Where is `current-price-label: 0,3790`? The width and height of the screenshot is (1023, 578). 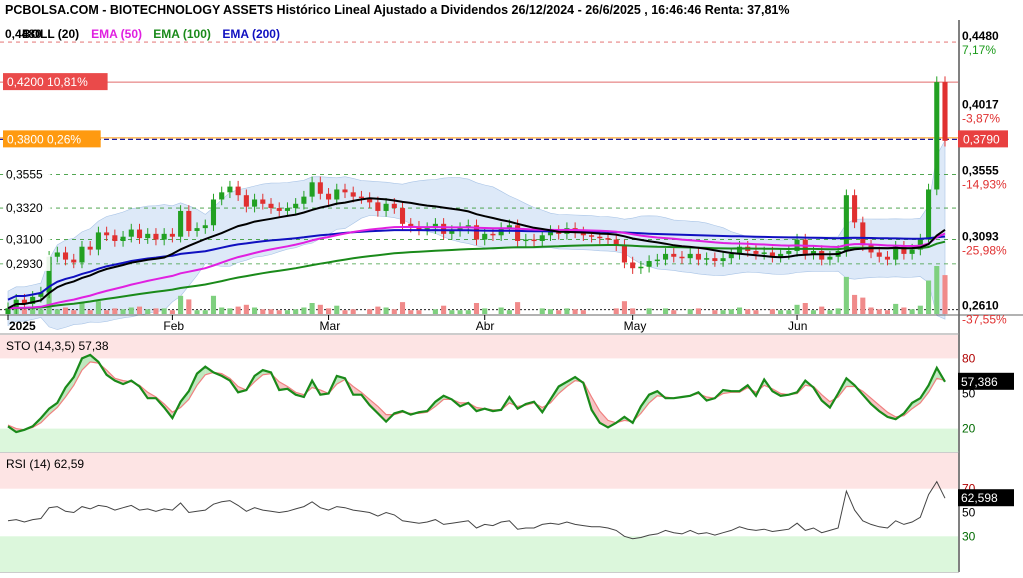
current-price-label: 0,3790 is located at coordinates (981, 139).